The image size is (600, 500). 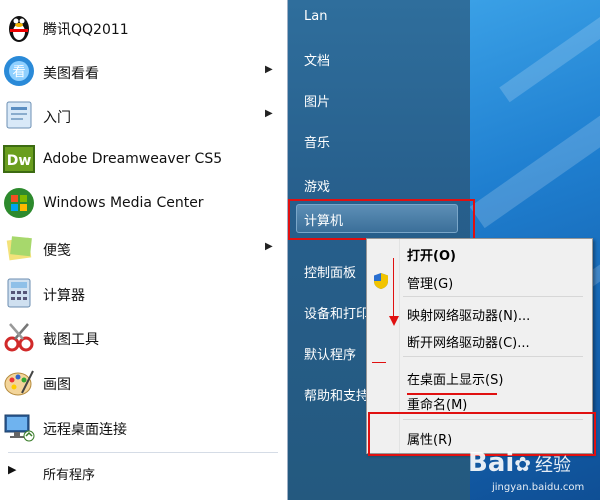 What do you see at coordinates (538, 487) in the screenshot?
I see `watermark-url: jingyan.baidu.com` at bounding box center [538, 487].